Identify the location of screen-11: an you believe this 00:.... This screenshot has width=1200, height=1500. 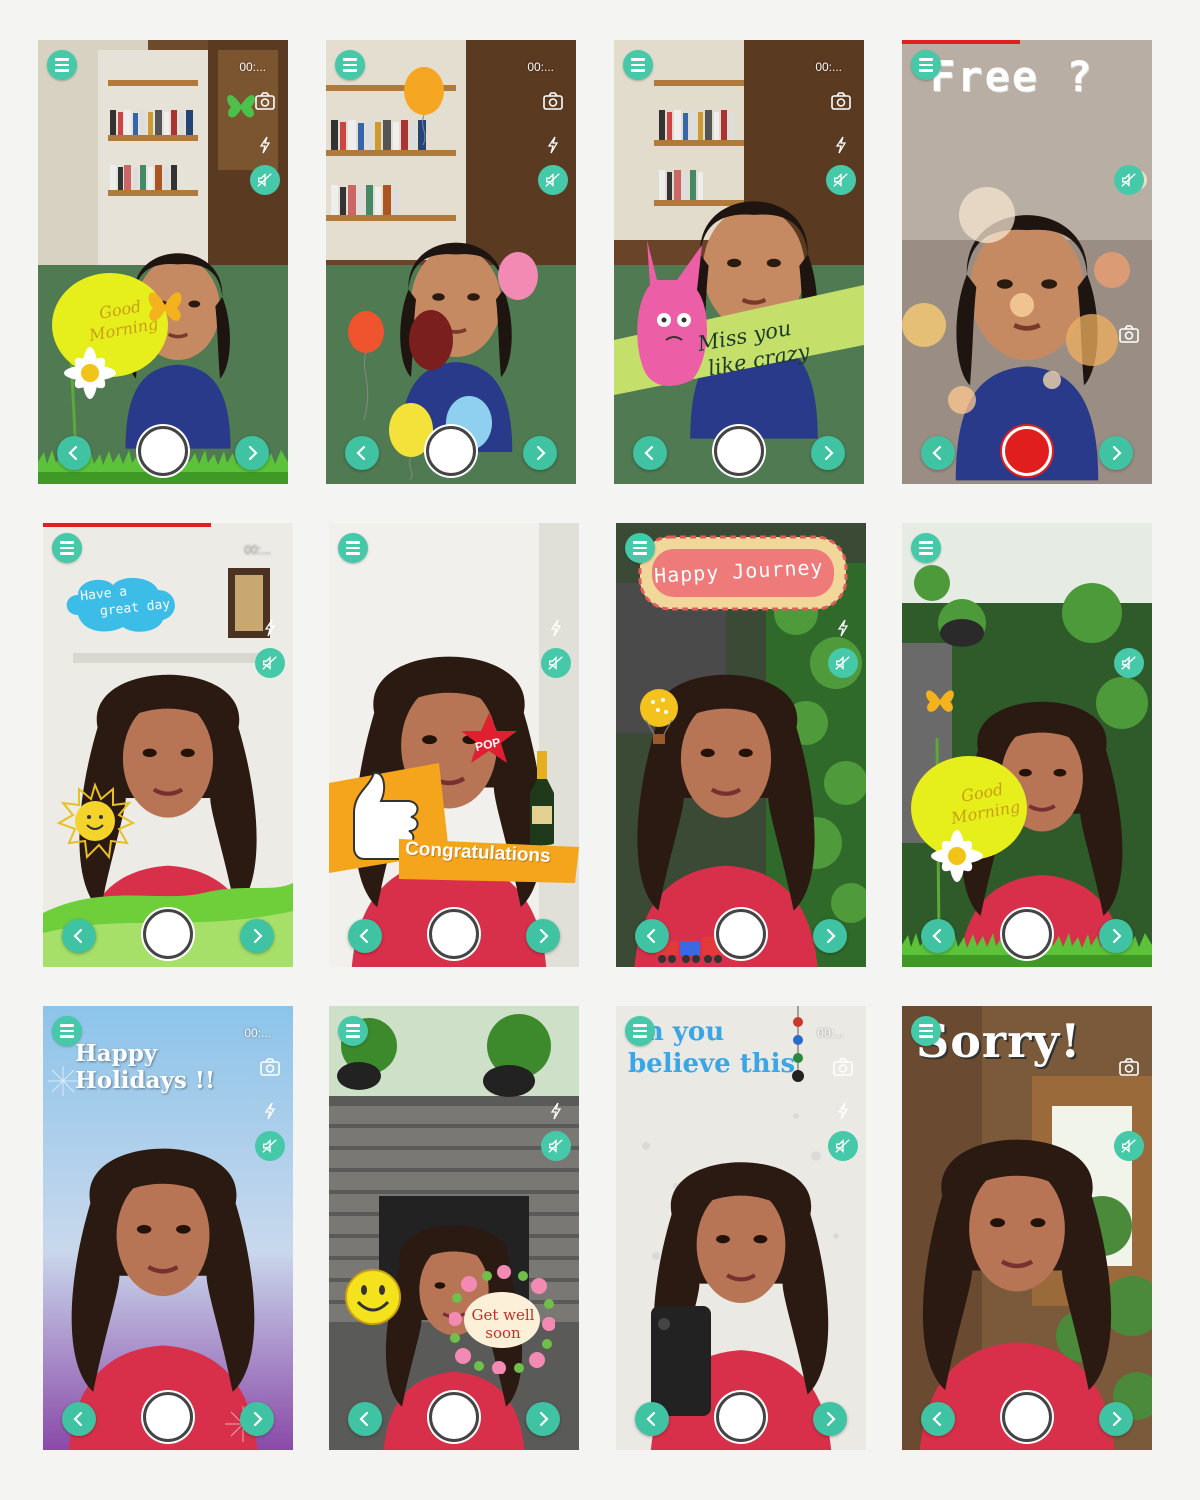
(741, 1228).